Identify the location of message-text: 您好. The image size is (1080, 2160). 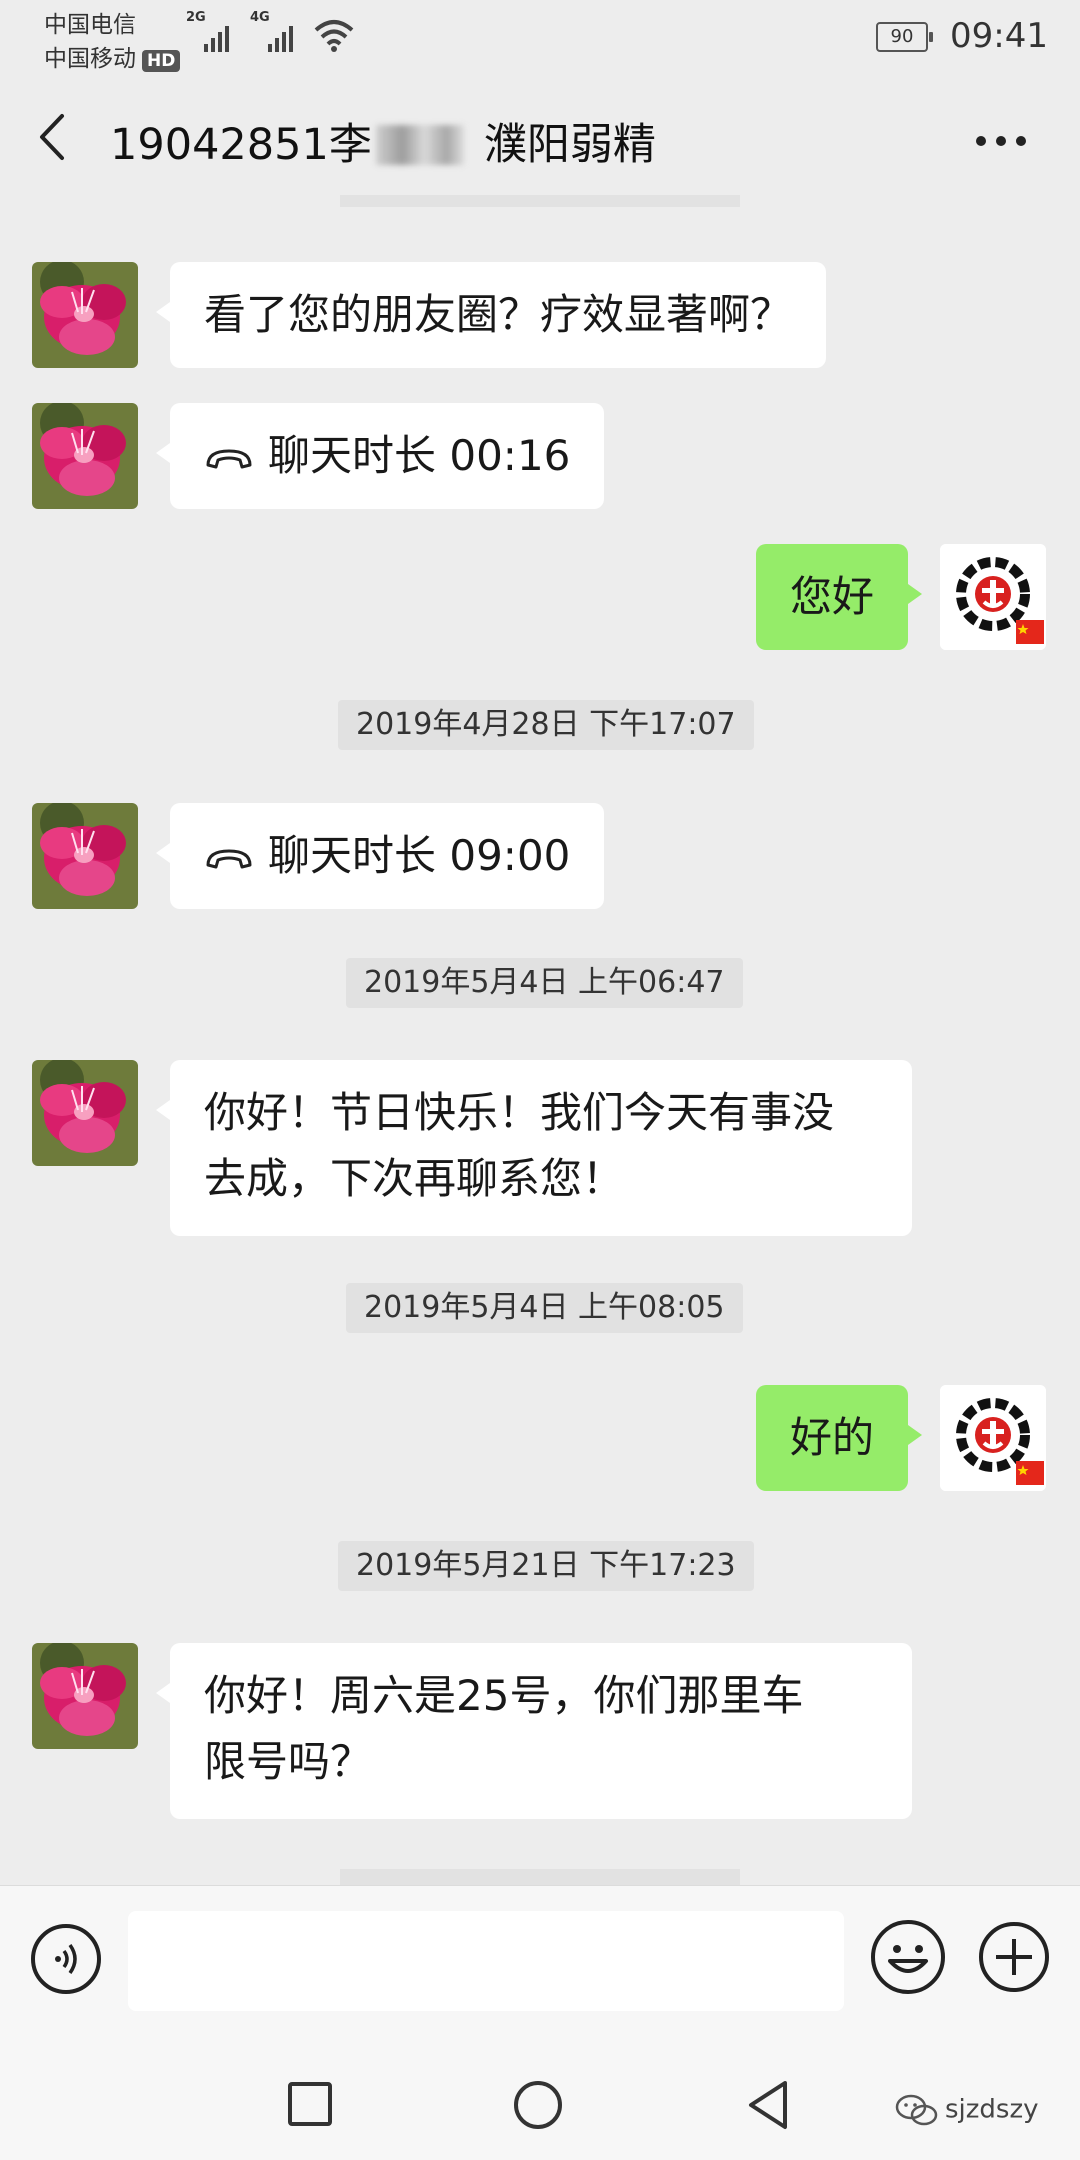
(832, 596).